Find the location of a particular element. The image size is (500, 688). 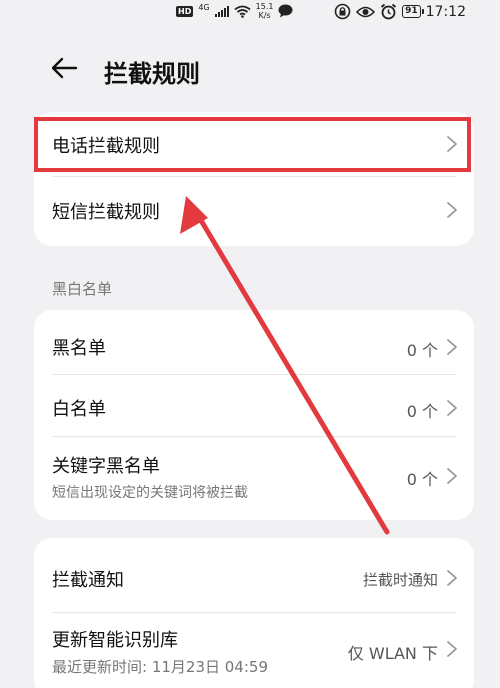

intercept-notification-item: 拦截通知 拦截时通知 is located at coordinates (254, 577).